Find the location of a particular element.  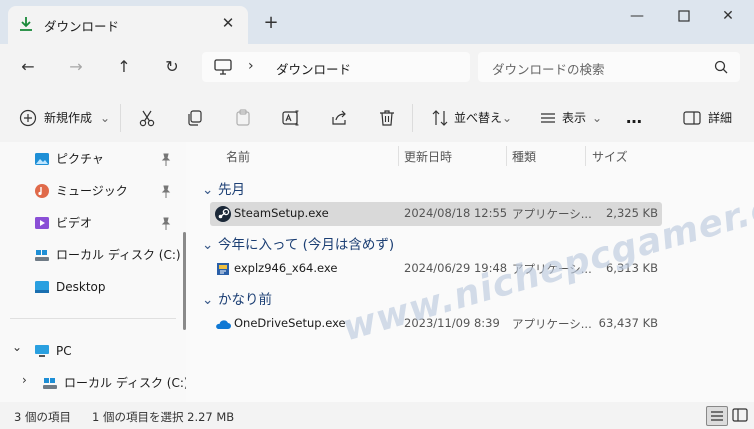

breadcrumb: ダウンロード is located at coordinates (313, 68).